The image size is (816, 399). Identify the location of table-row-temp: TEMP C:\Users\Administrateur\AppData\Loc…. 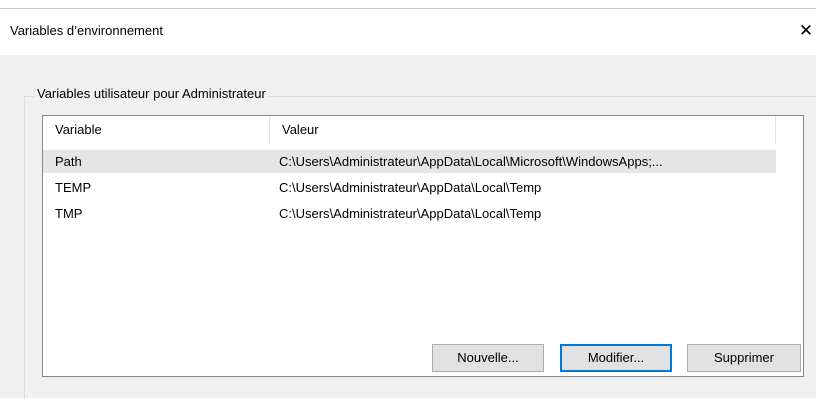
(409, 187).